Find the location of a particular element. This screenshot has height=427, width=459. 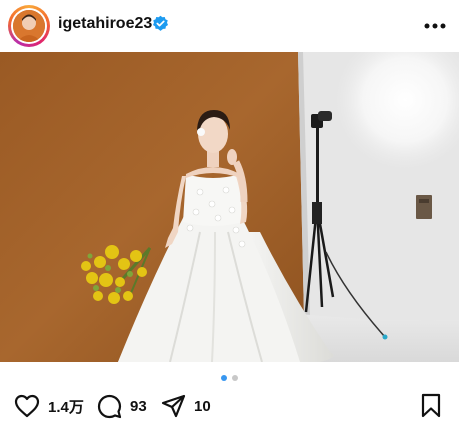

carousel-dot-active is located at coordinates (224, 378).